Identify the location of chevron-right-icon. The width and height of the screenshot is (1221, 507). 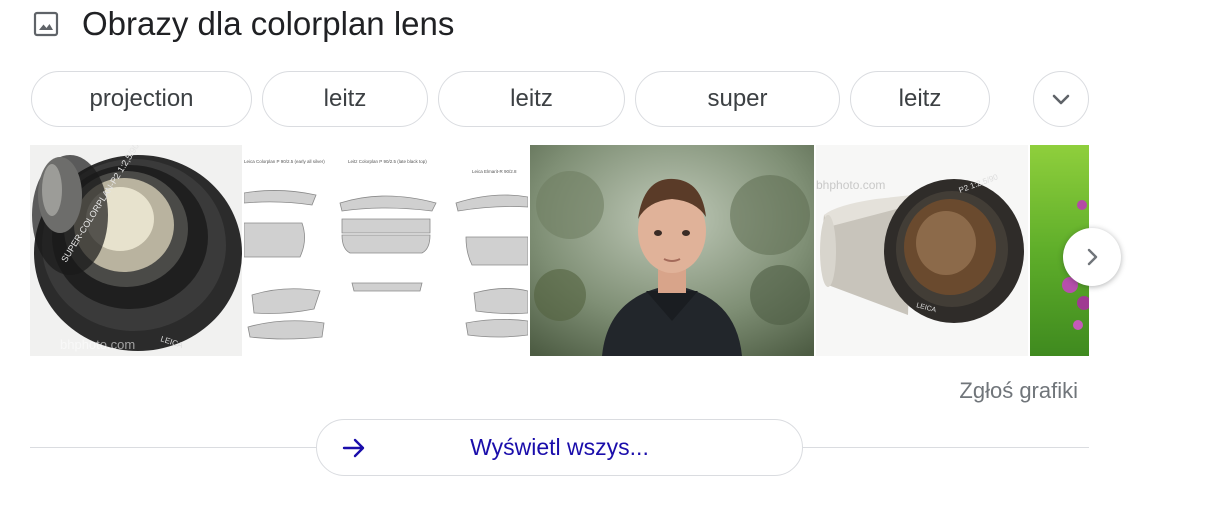
(1092, 257).